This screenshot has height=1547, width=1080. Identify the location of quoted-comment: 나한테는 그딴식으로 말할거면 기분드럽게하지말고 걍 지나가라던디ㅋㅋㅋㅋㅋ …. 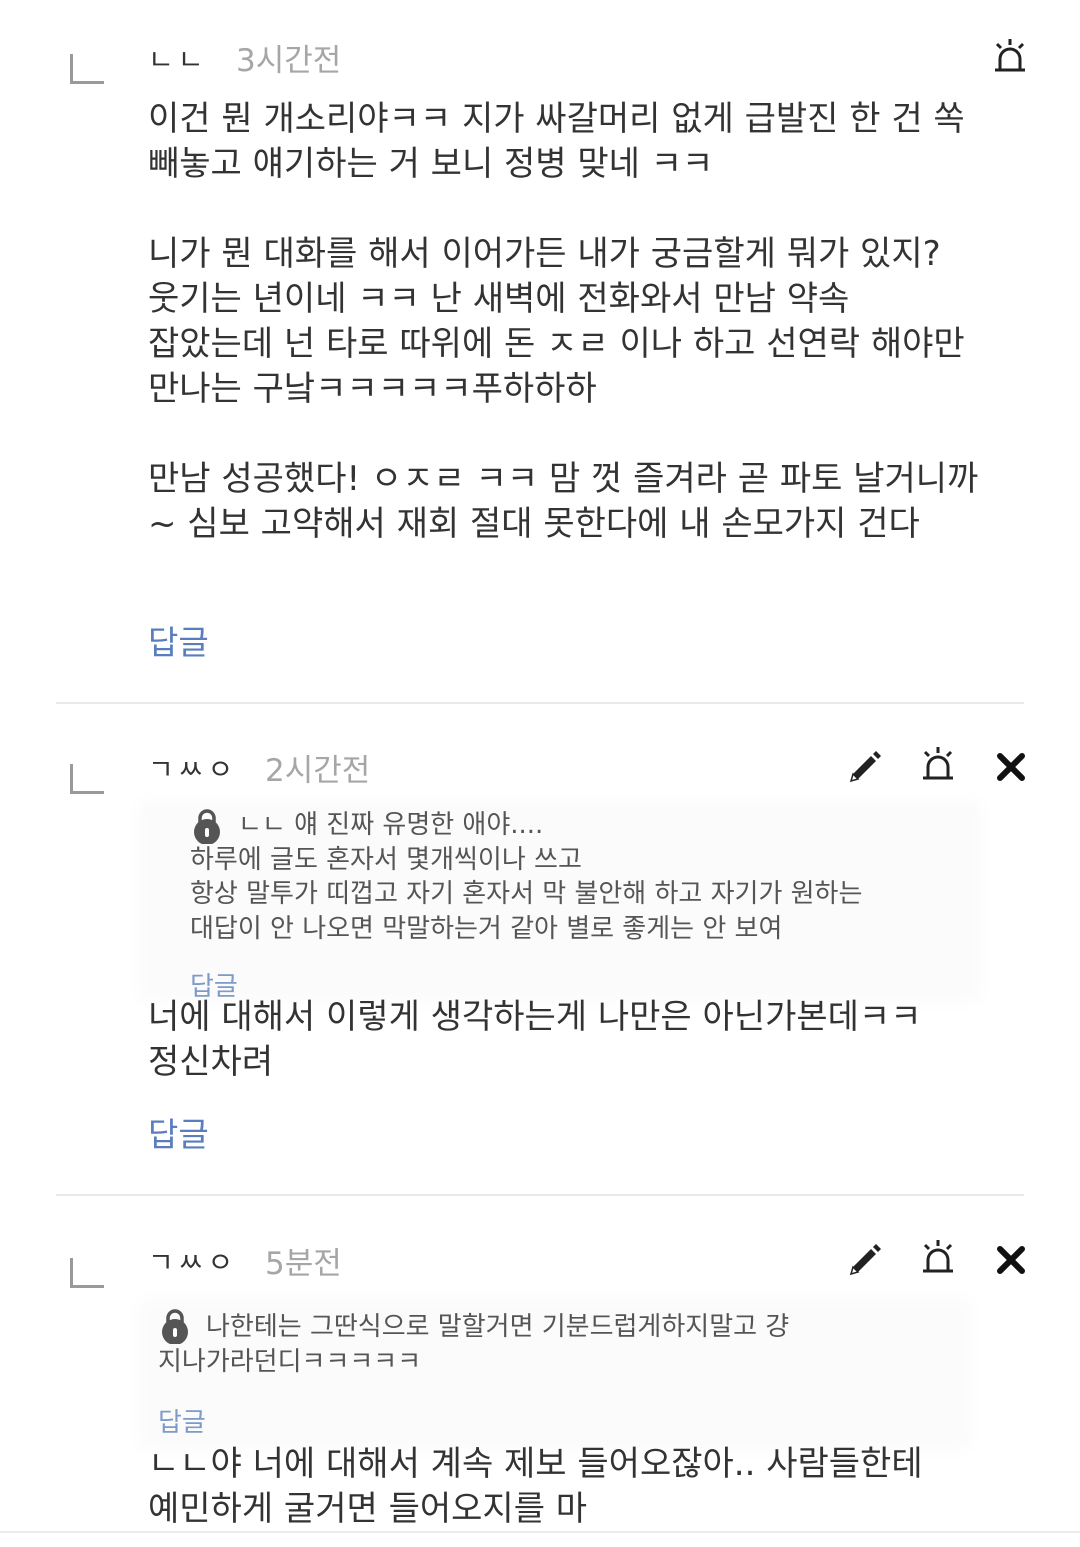
(555, 1374).